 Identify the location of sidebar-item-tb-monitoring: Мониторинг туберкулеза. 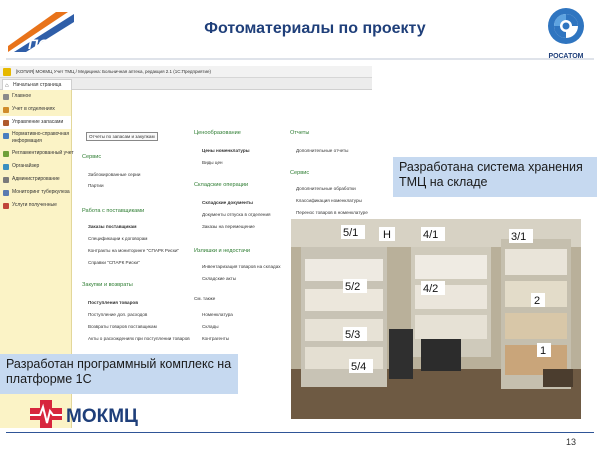
(35, 192).